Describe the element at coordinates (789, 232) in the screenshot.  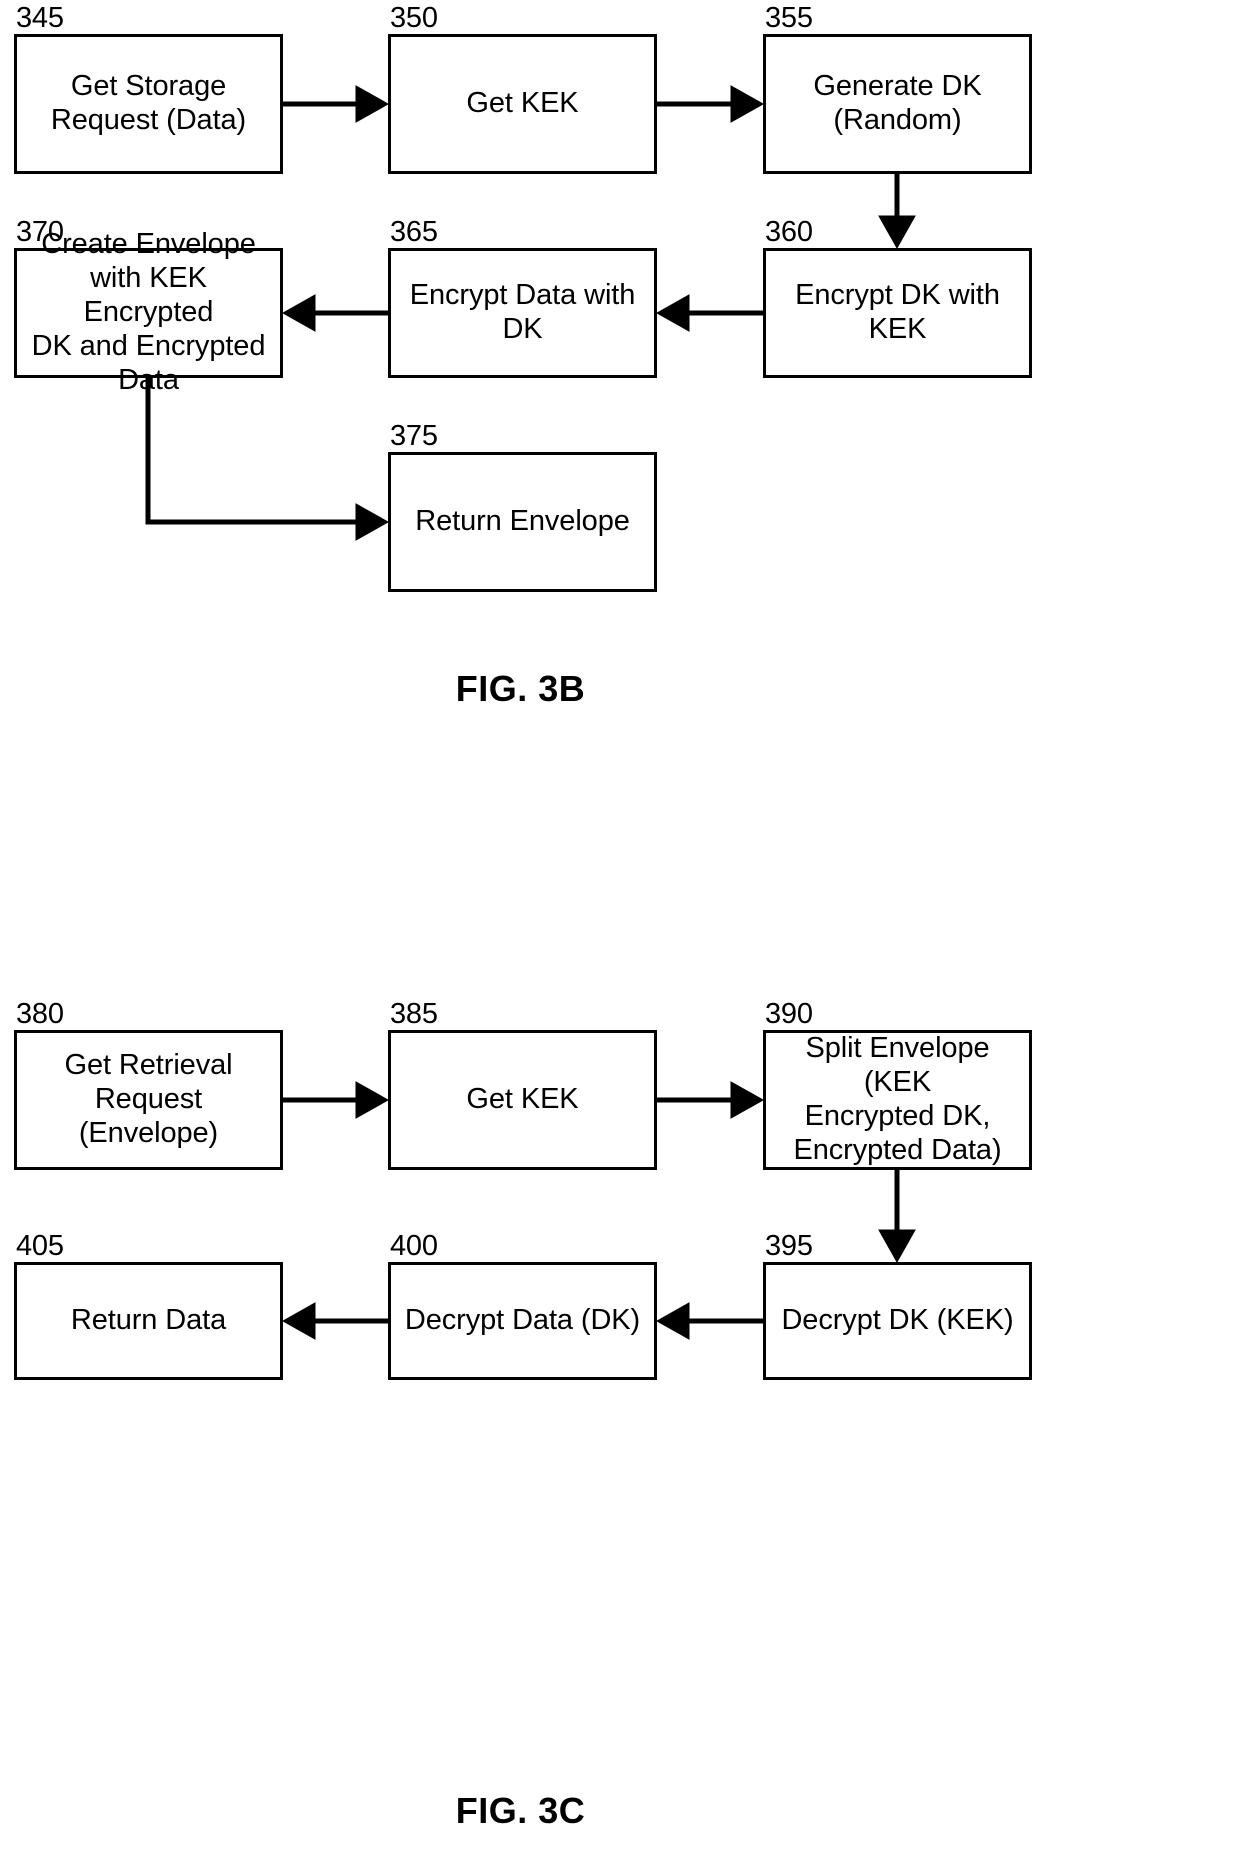
I see `ref-numeral-360: 360` at that location.